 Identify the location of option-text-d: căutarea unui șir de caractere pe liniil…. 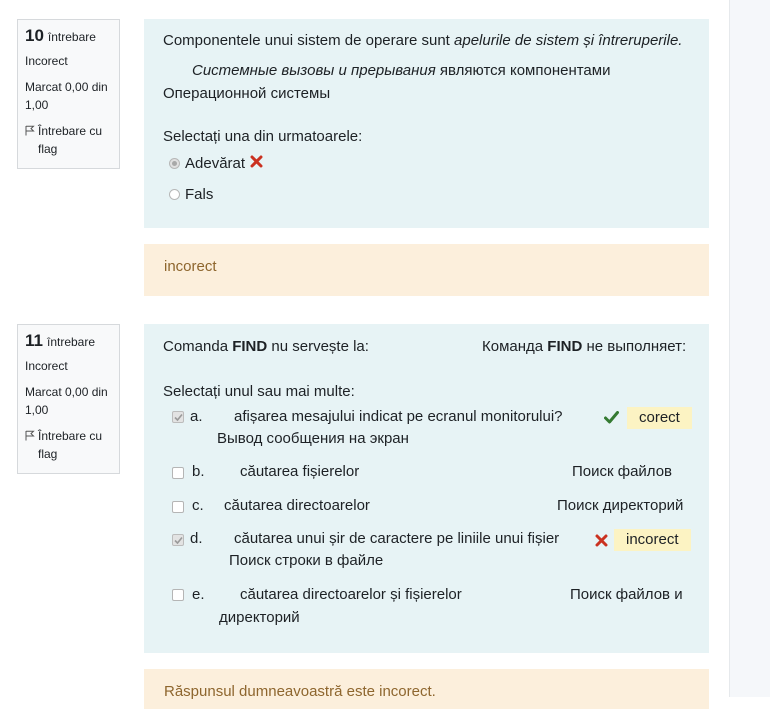
(397, 538).